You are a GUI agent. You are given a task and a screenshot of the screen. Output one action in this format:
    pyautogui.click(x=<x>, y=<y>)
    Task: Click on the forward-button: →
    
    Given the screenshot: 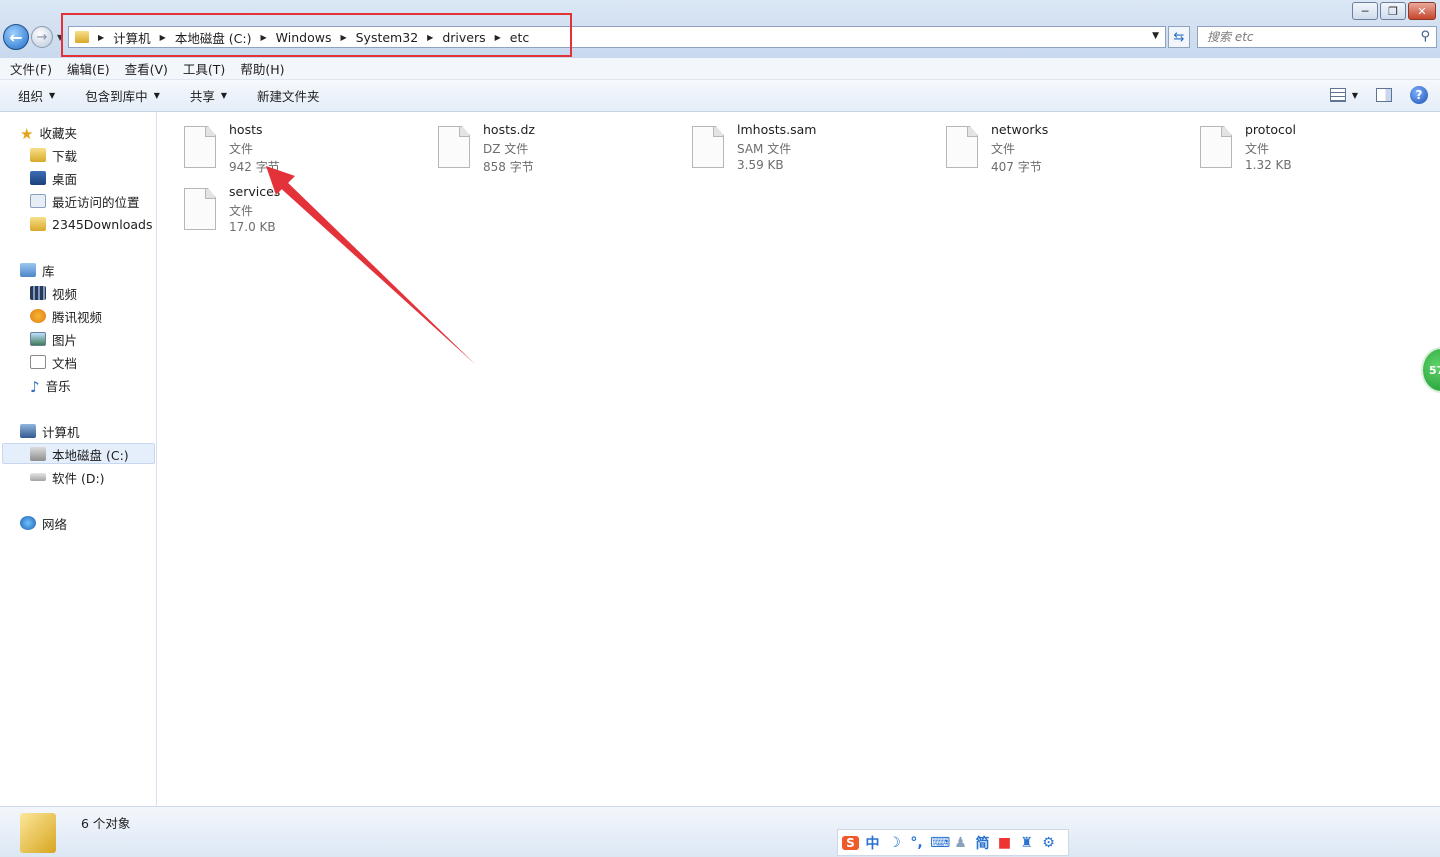 What is the action you would take?
    pyautogui.click(x=42, y=37)
    